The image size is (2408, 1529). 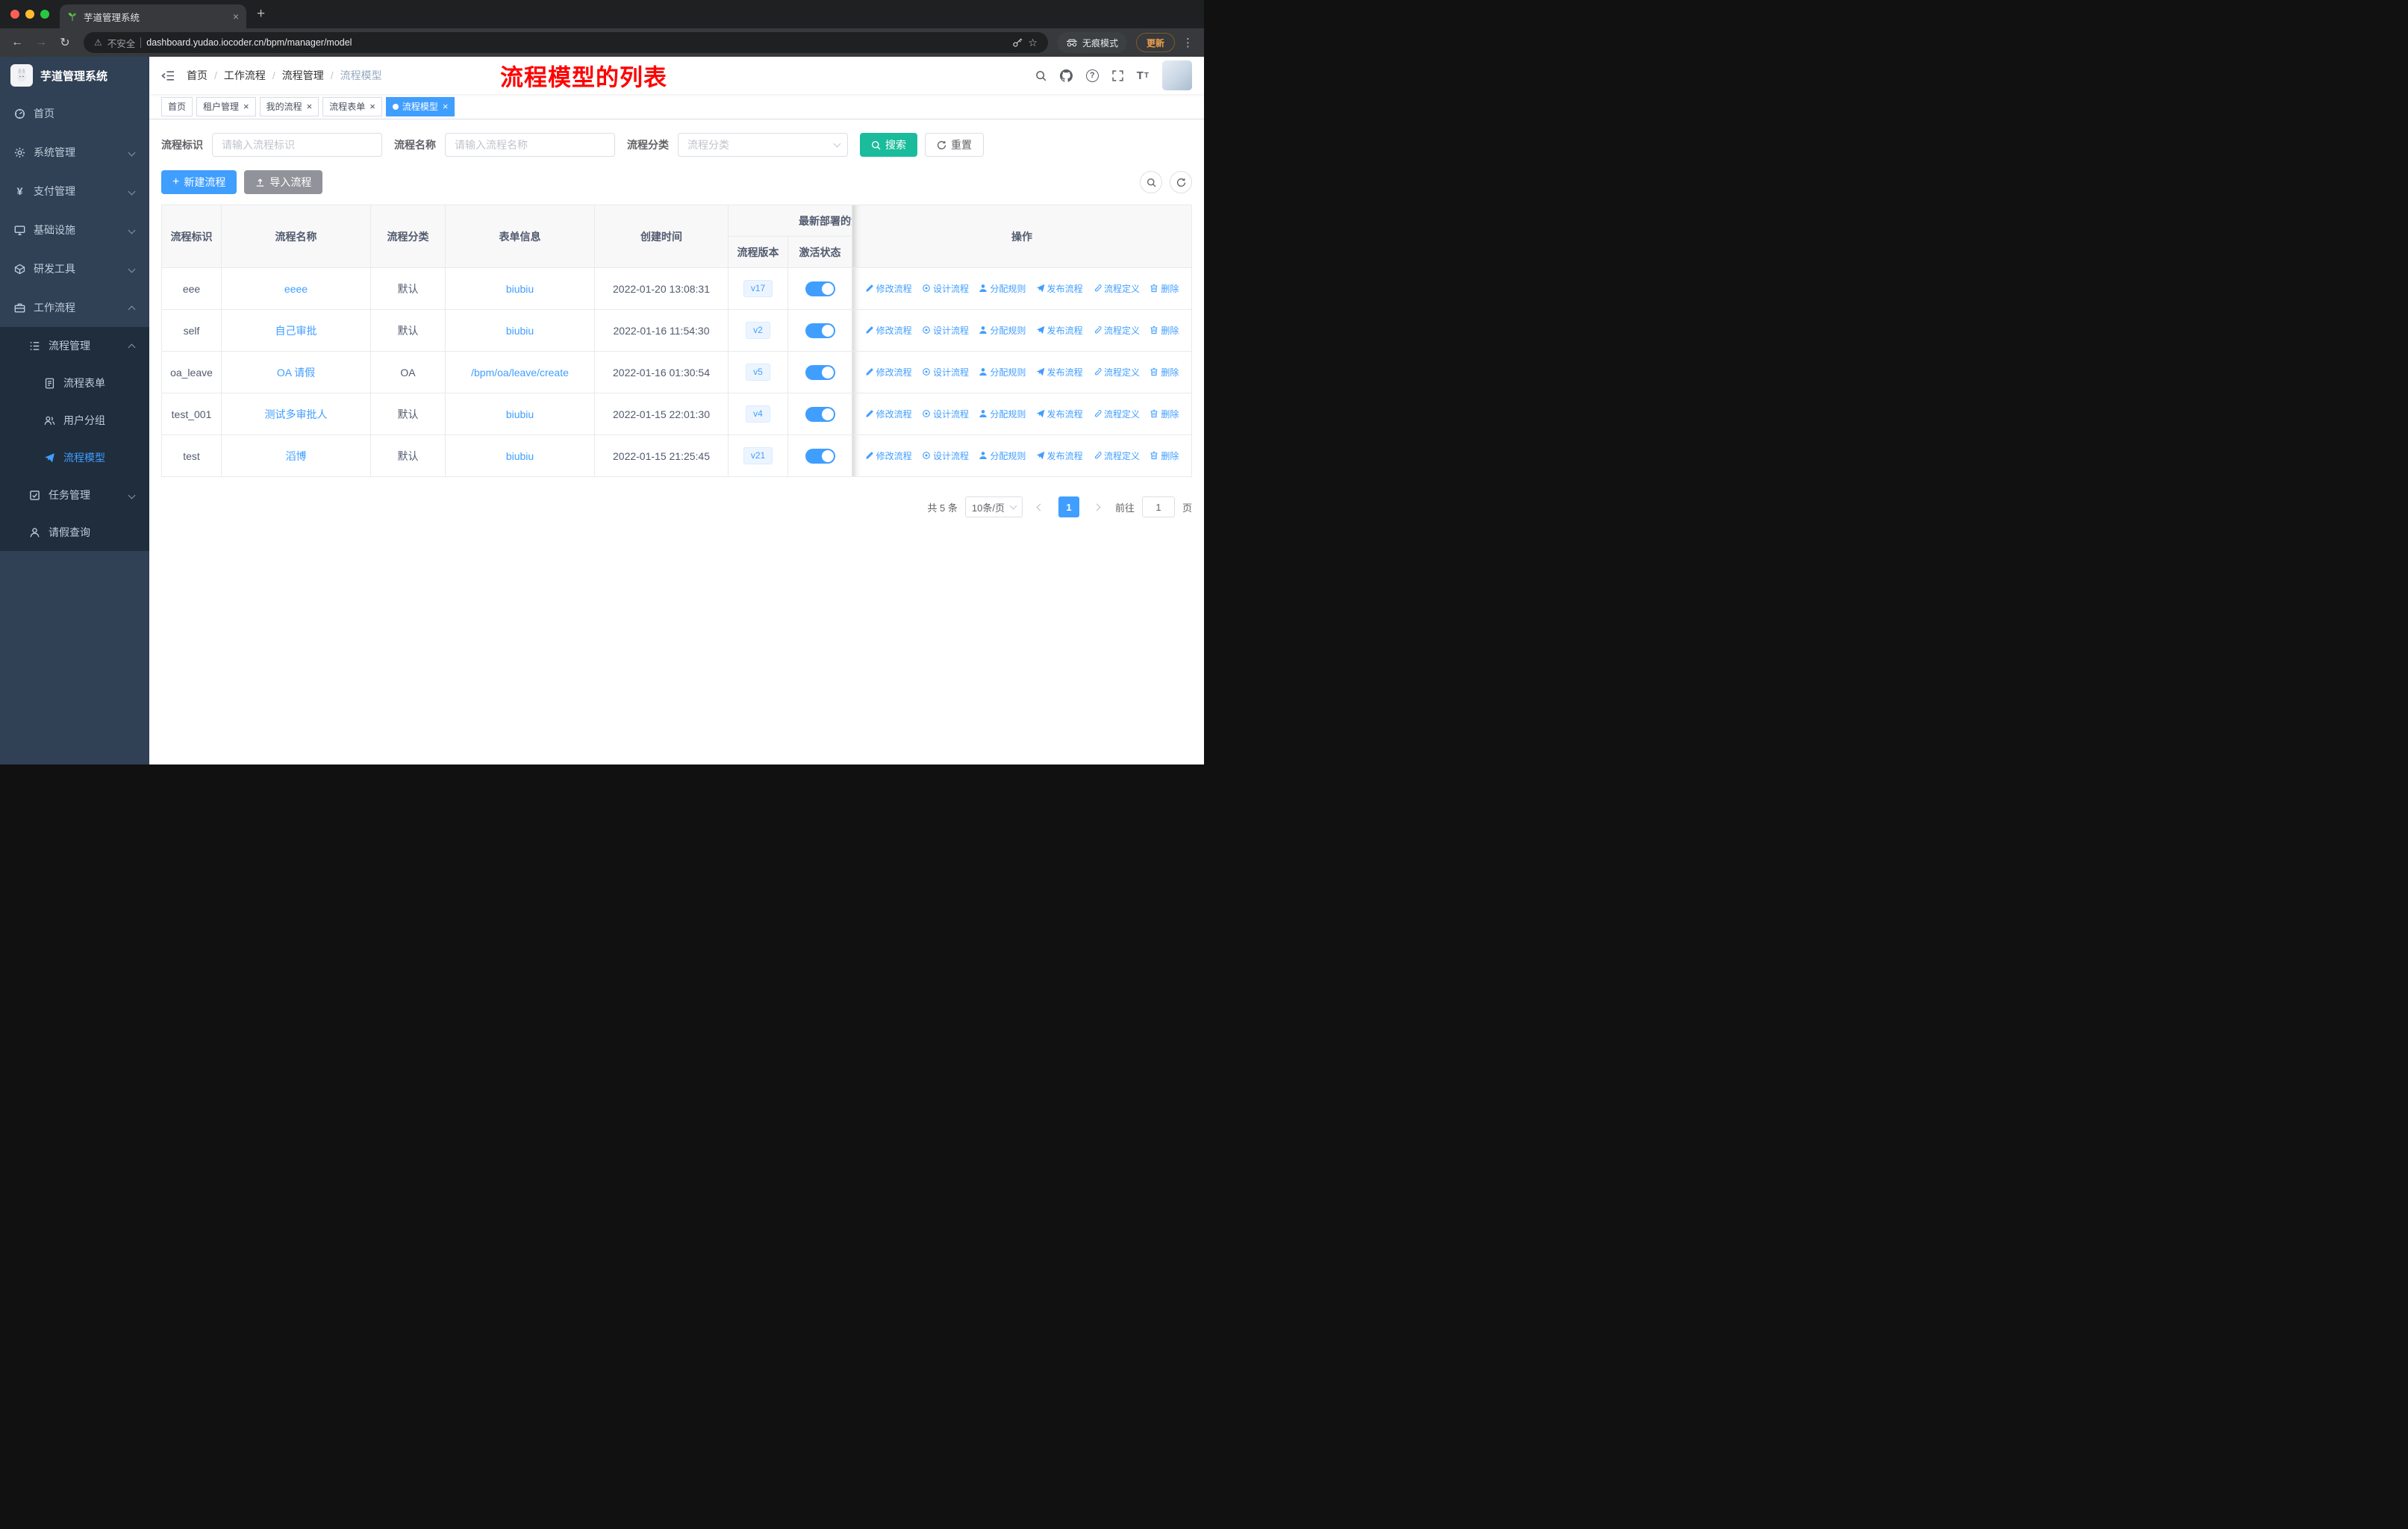 What do you see at coordinates (1143, 76) in the screenshot?
I see `font-size-icon: TT` at bounding box center [1143, 76].